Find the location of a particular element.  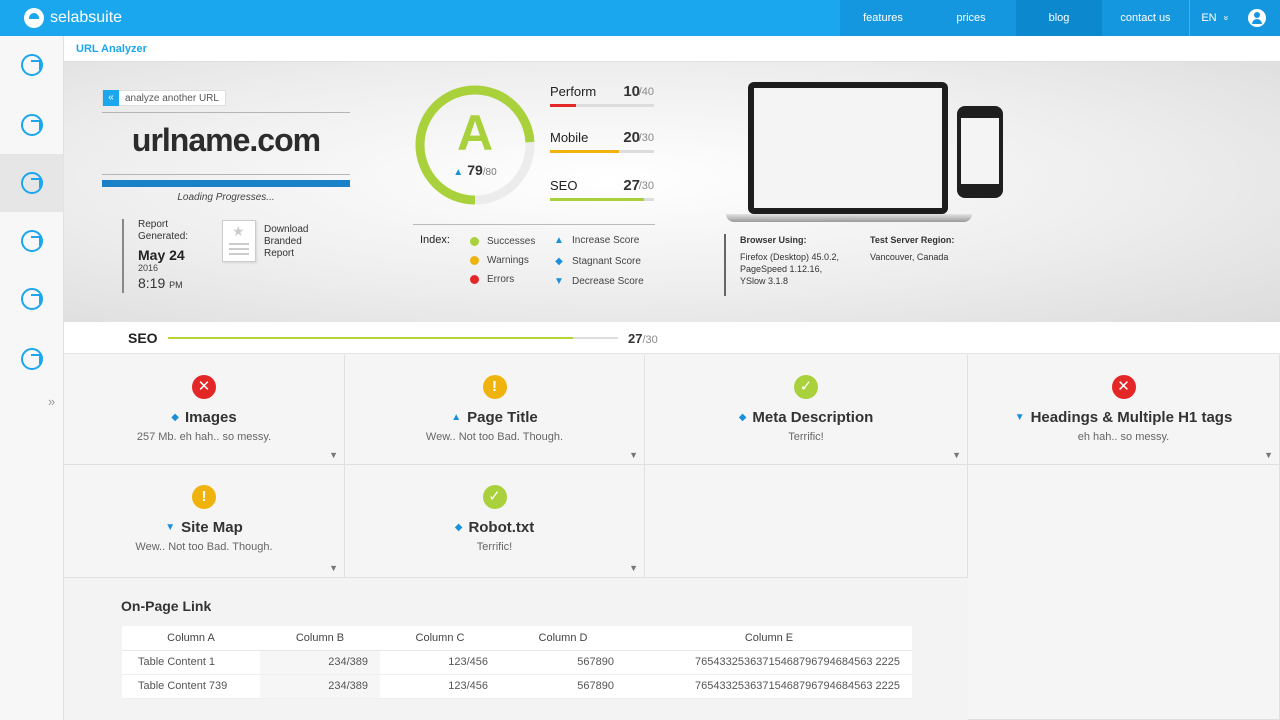

brand-logo: selabsuite is located at coordinates (73, 18).